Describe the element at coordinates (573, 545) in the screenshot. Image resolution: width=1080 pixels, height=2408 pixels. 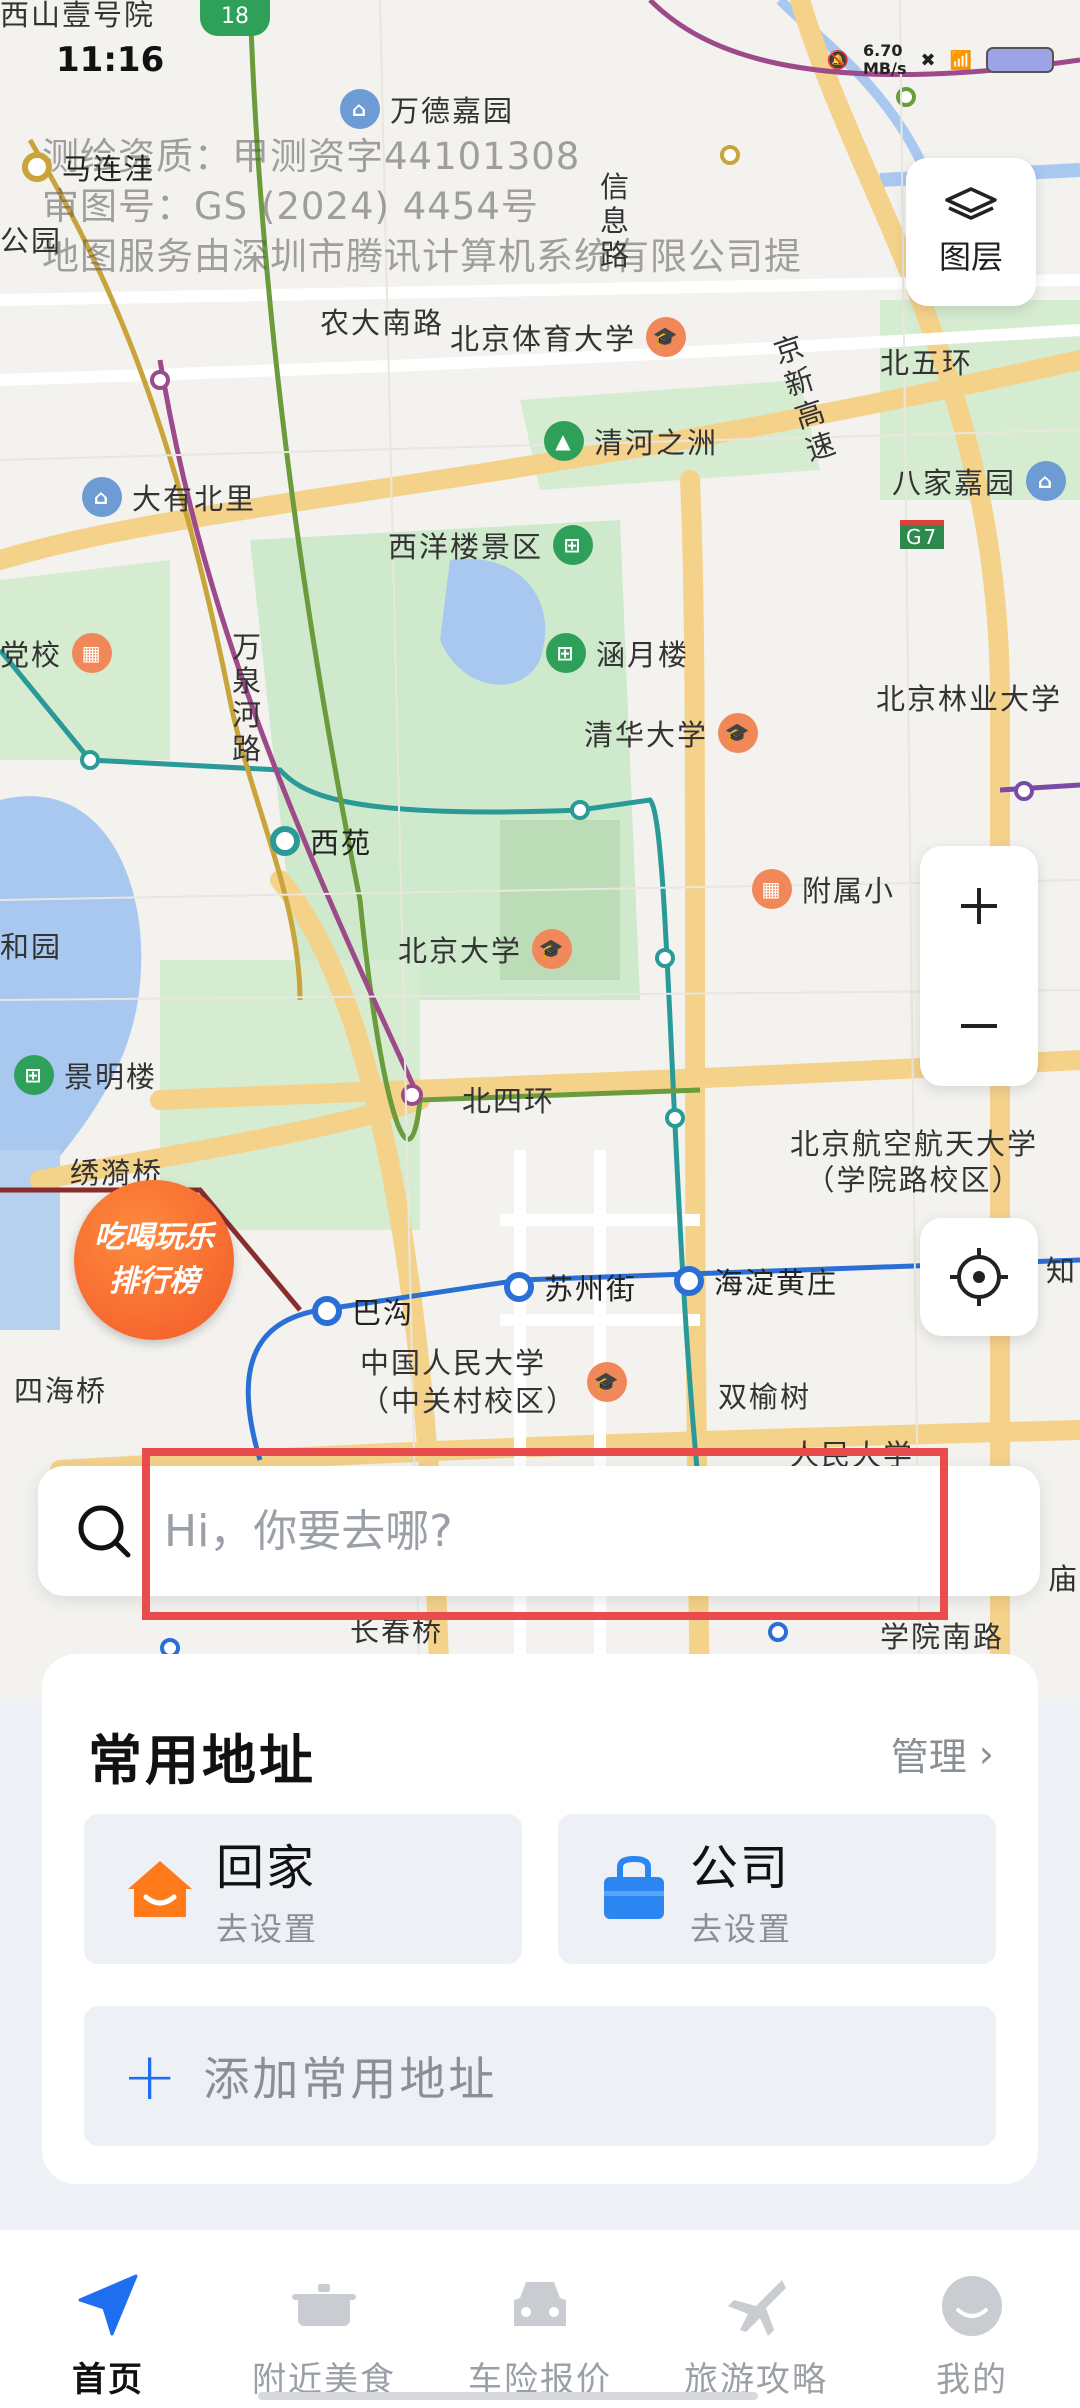
I see `scenic-icon: ⊞` at that location.